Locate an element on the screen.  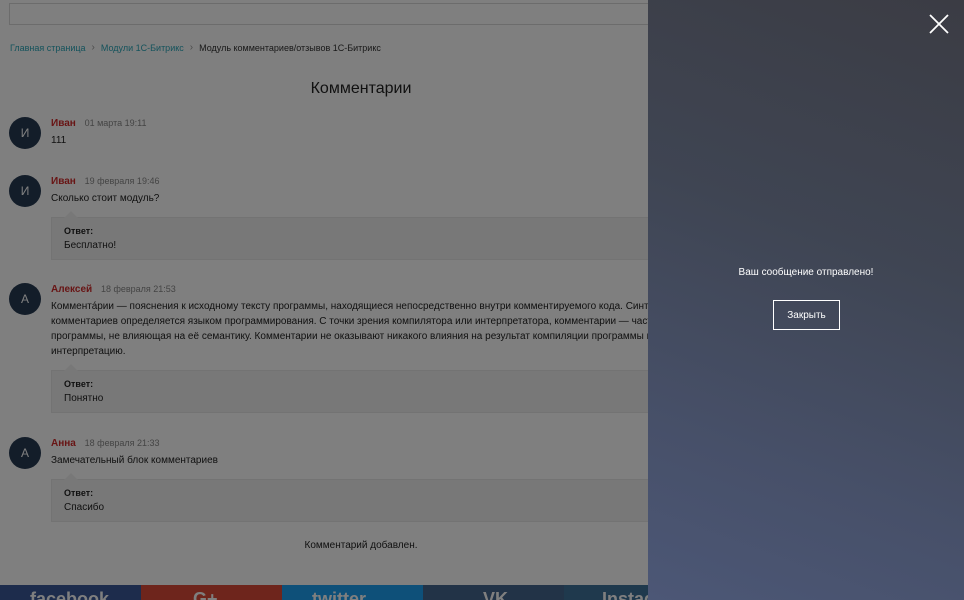
close-button: Закрыть is located at coordinates (806, 315).